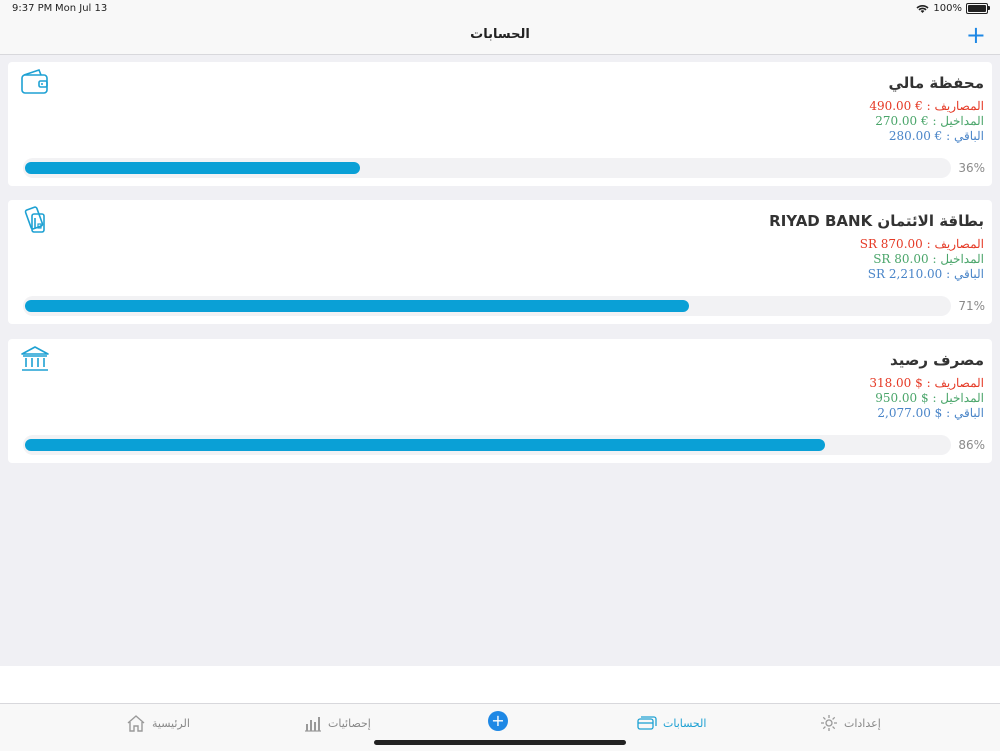  What do you see at coordinates (926, 383) in the screenshot?
I see `account-expenses: المصاريف : $ 318.00` at bounding box center [926, 383].